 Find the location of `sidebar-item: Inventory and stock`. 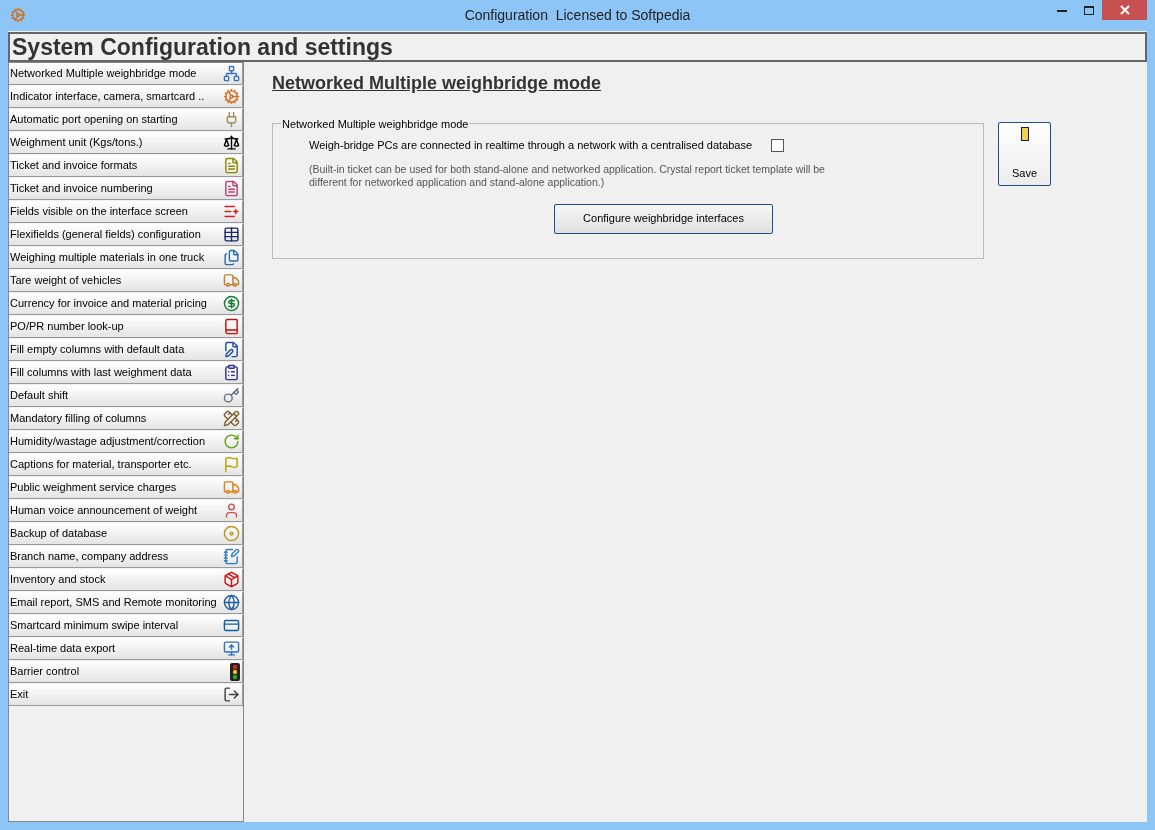

sidebar-item: Inventory and stock is located at coordinates (126, 580).